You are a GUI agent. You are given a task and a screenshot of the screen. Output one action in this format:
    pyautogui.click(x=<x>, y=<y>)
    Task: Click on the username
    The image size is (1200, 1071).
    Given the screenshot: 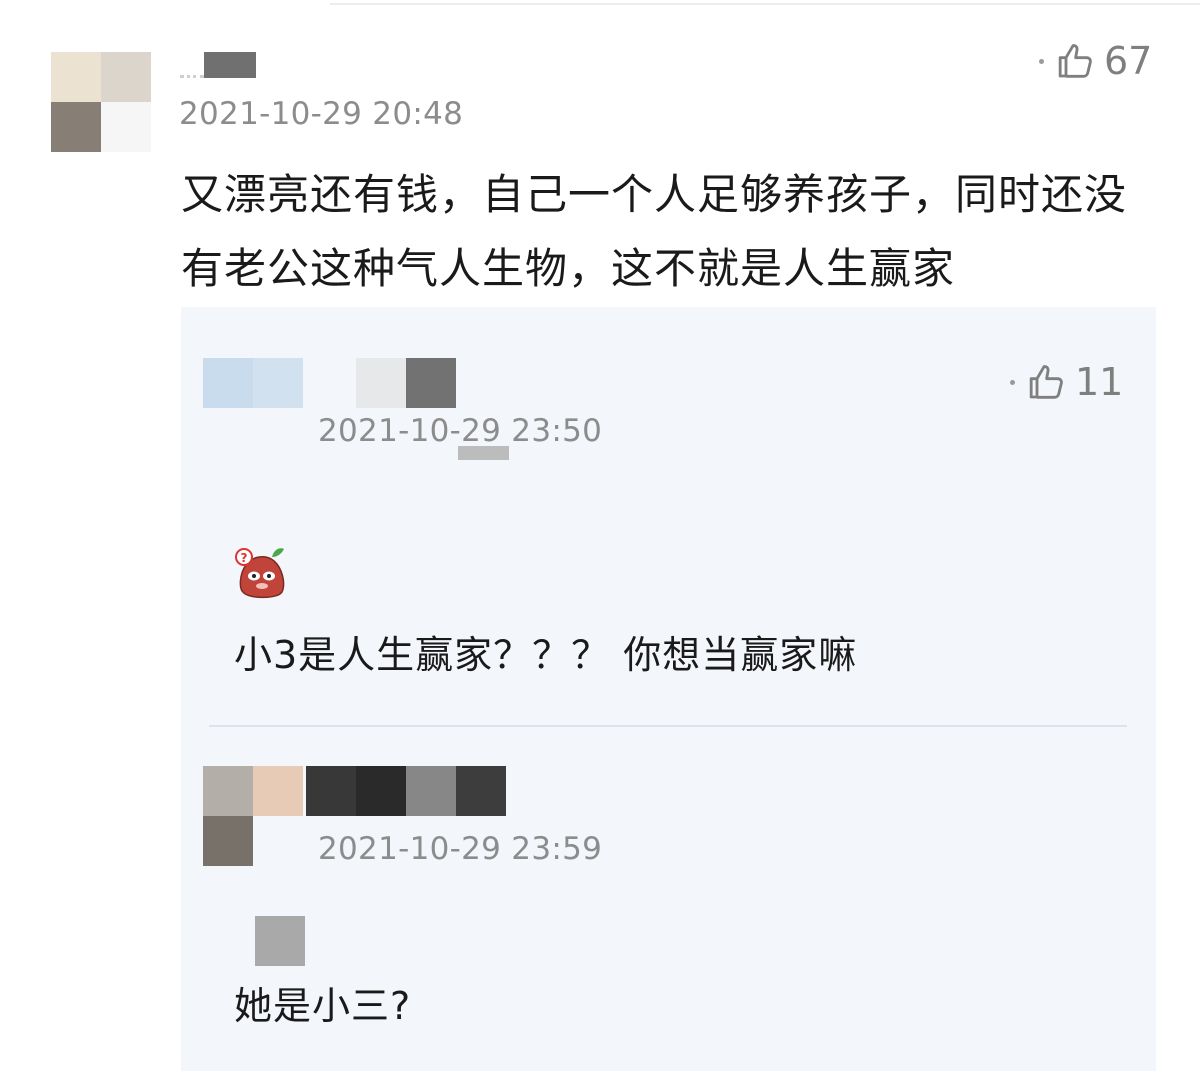 What is the action you would take?
    pyautogui.click(x=218, y=65)
    